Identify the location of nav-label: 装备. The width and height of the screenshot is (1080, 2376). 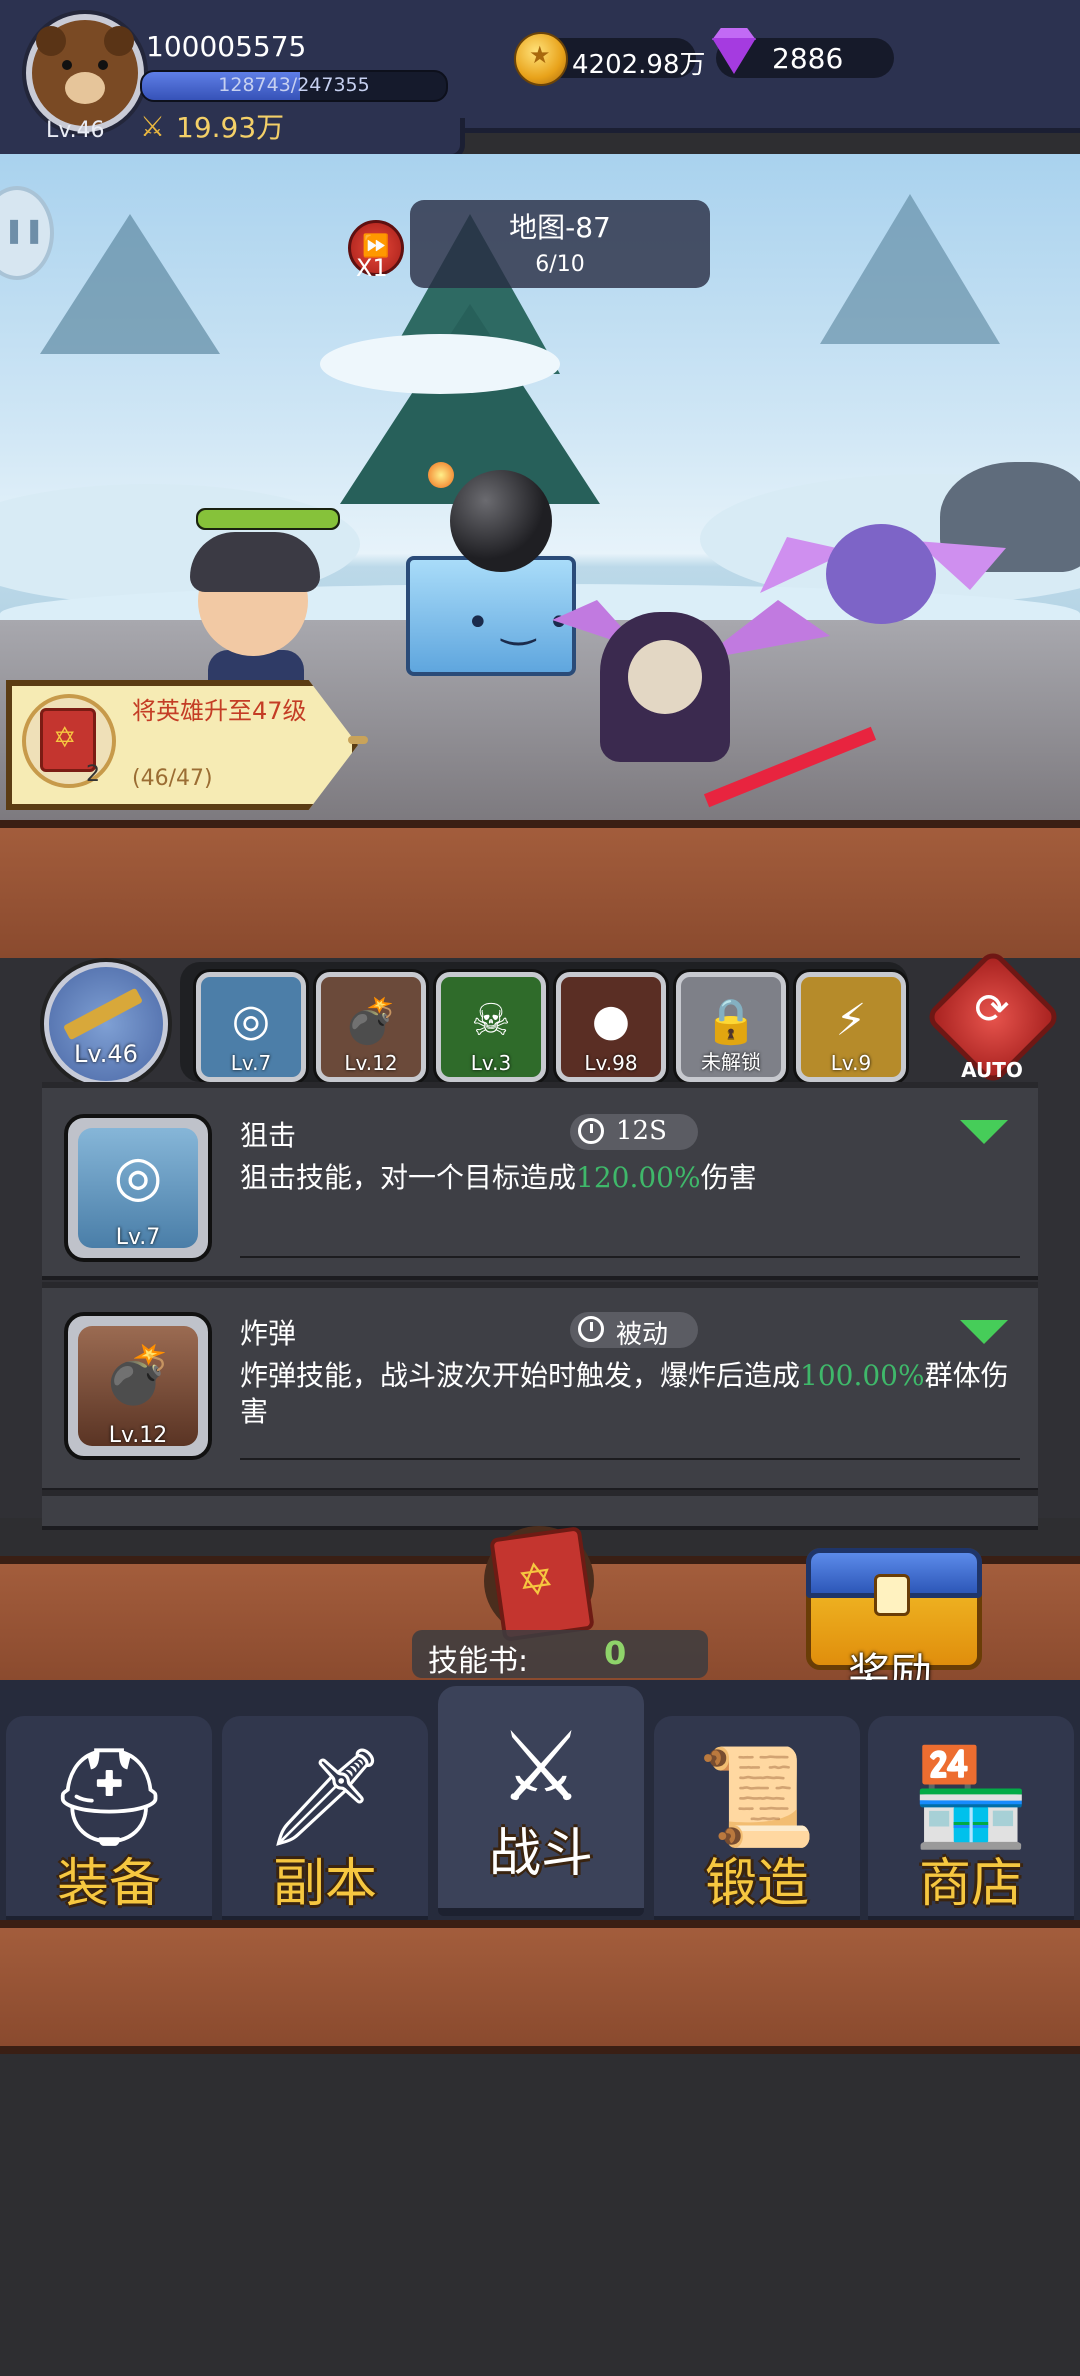
(108, 1884).